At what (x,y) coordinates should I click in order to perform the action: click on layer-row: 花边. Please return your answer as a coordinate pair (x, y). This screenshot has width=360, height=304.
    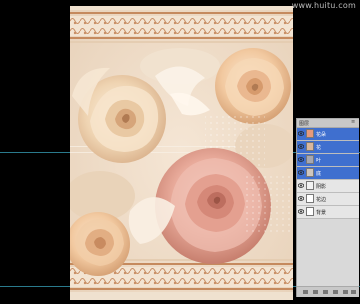
    Looking at the image, I should click on (328, 199).